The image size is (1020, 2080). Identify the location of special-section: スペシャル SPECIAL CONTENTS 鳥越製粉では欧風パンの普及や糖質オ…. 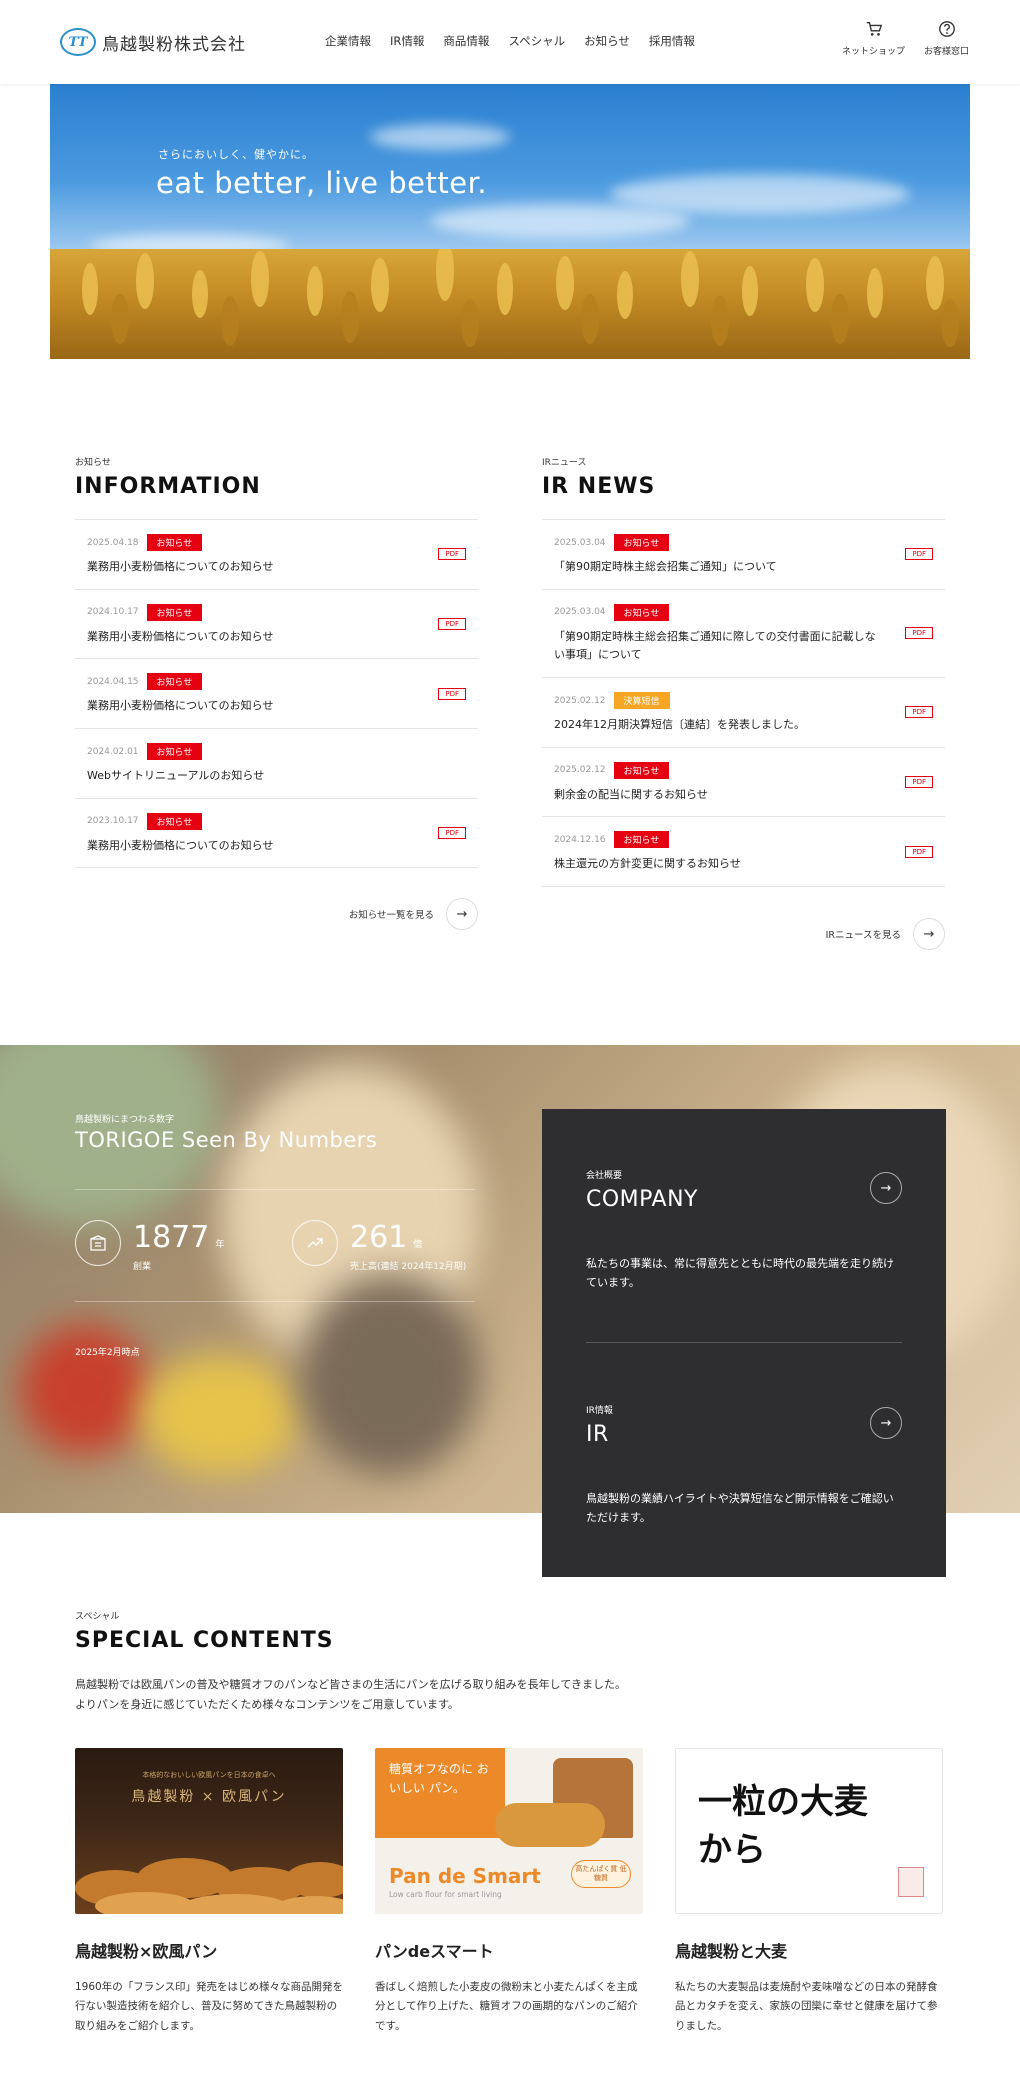
(510, 1662).